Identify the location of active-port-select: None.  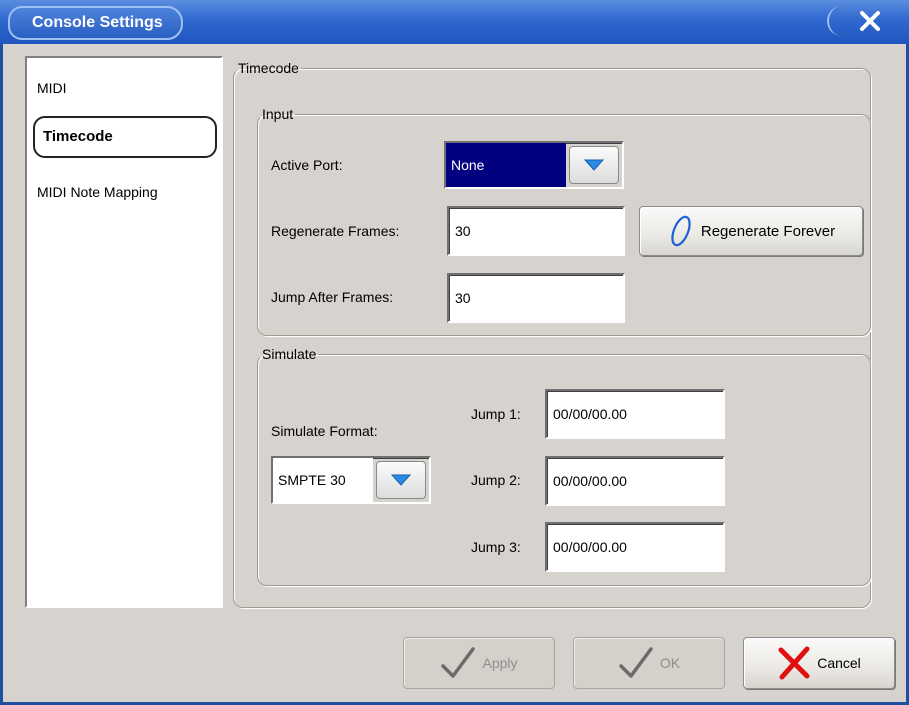
(534, 165).